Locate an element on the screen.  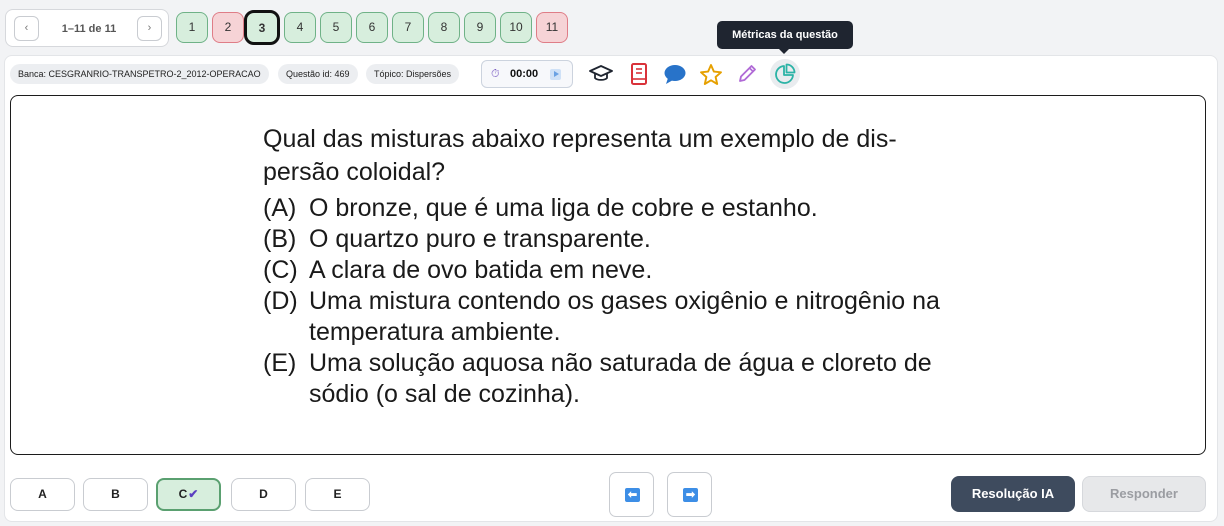
prev-page-button: ‹ is located at coordinates (26, 28).